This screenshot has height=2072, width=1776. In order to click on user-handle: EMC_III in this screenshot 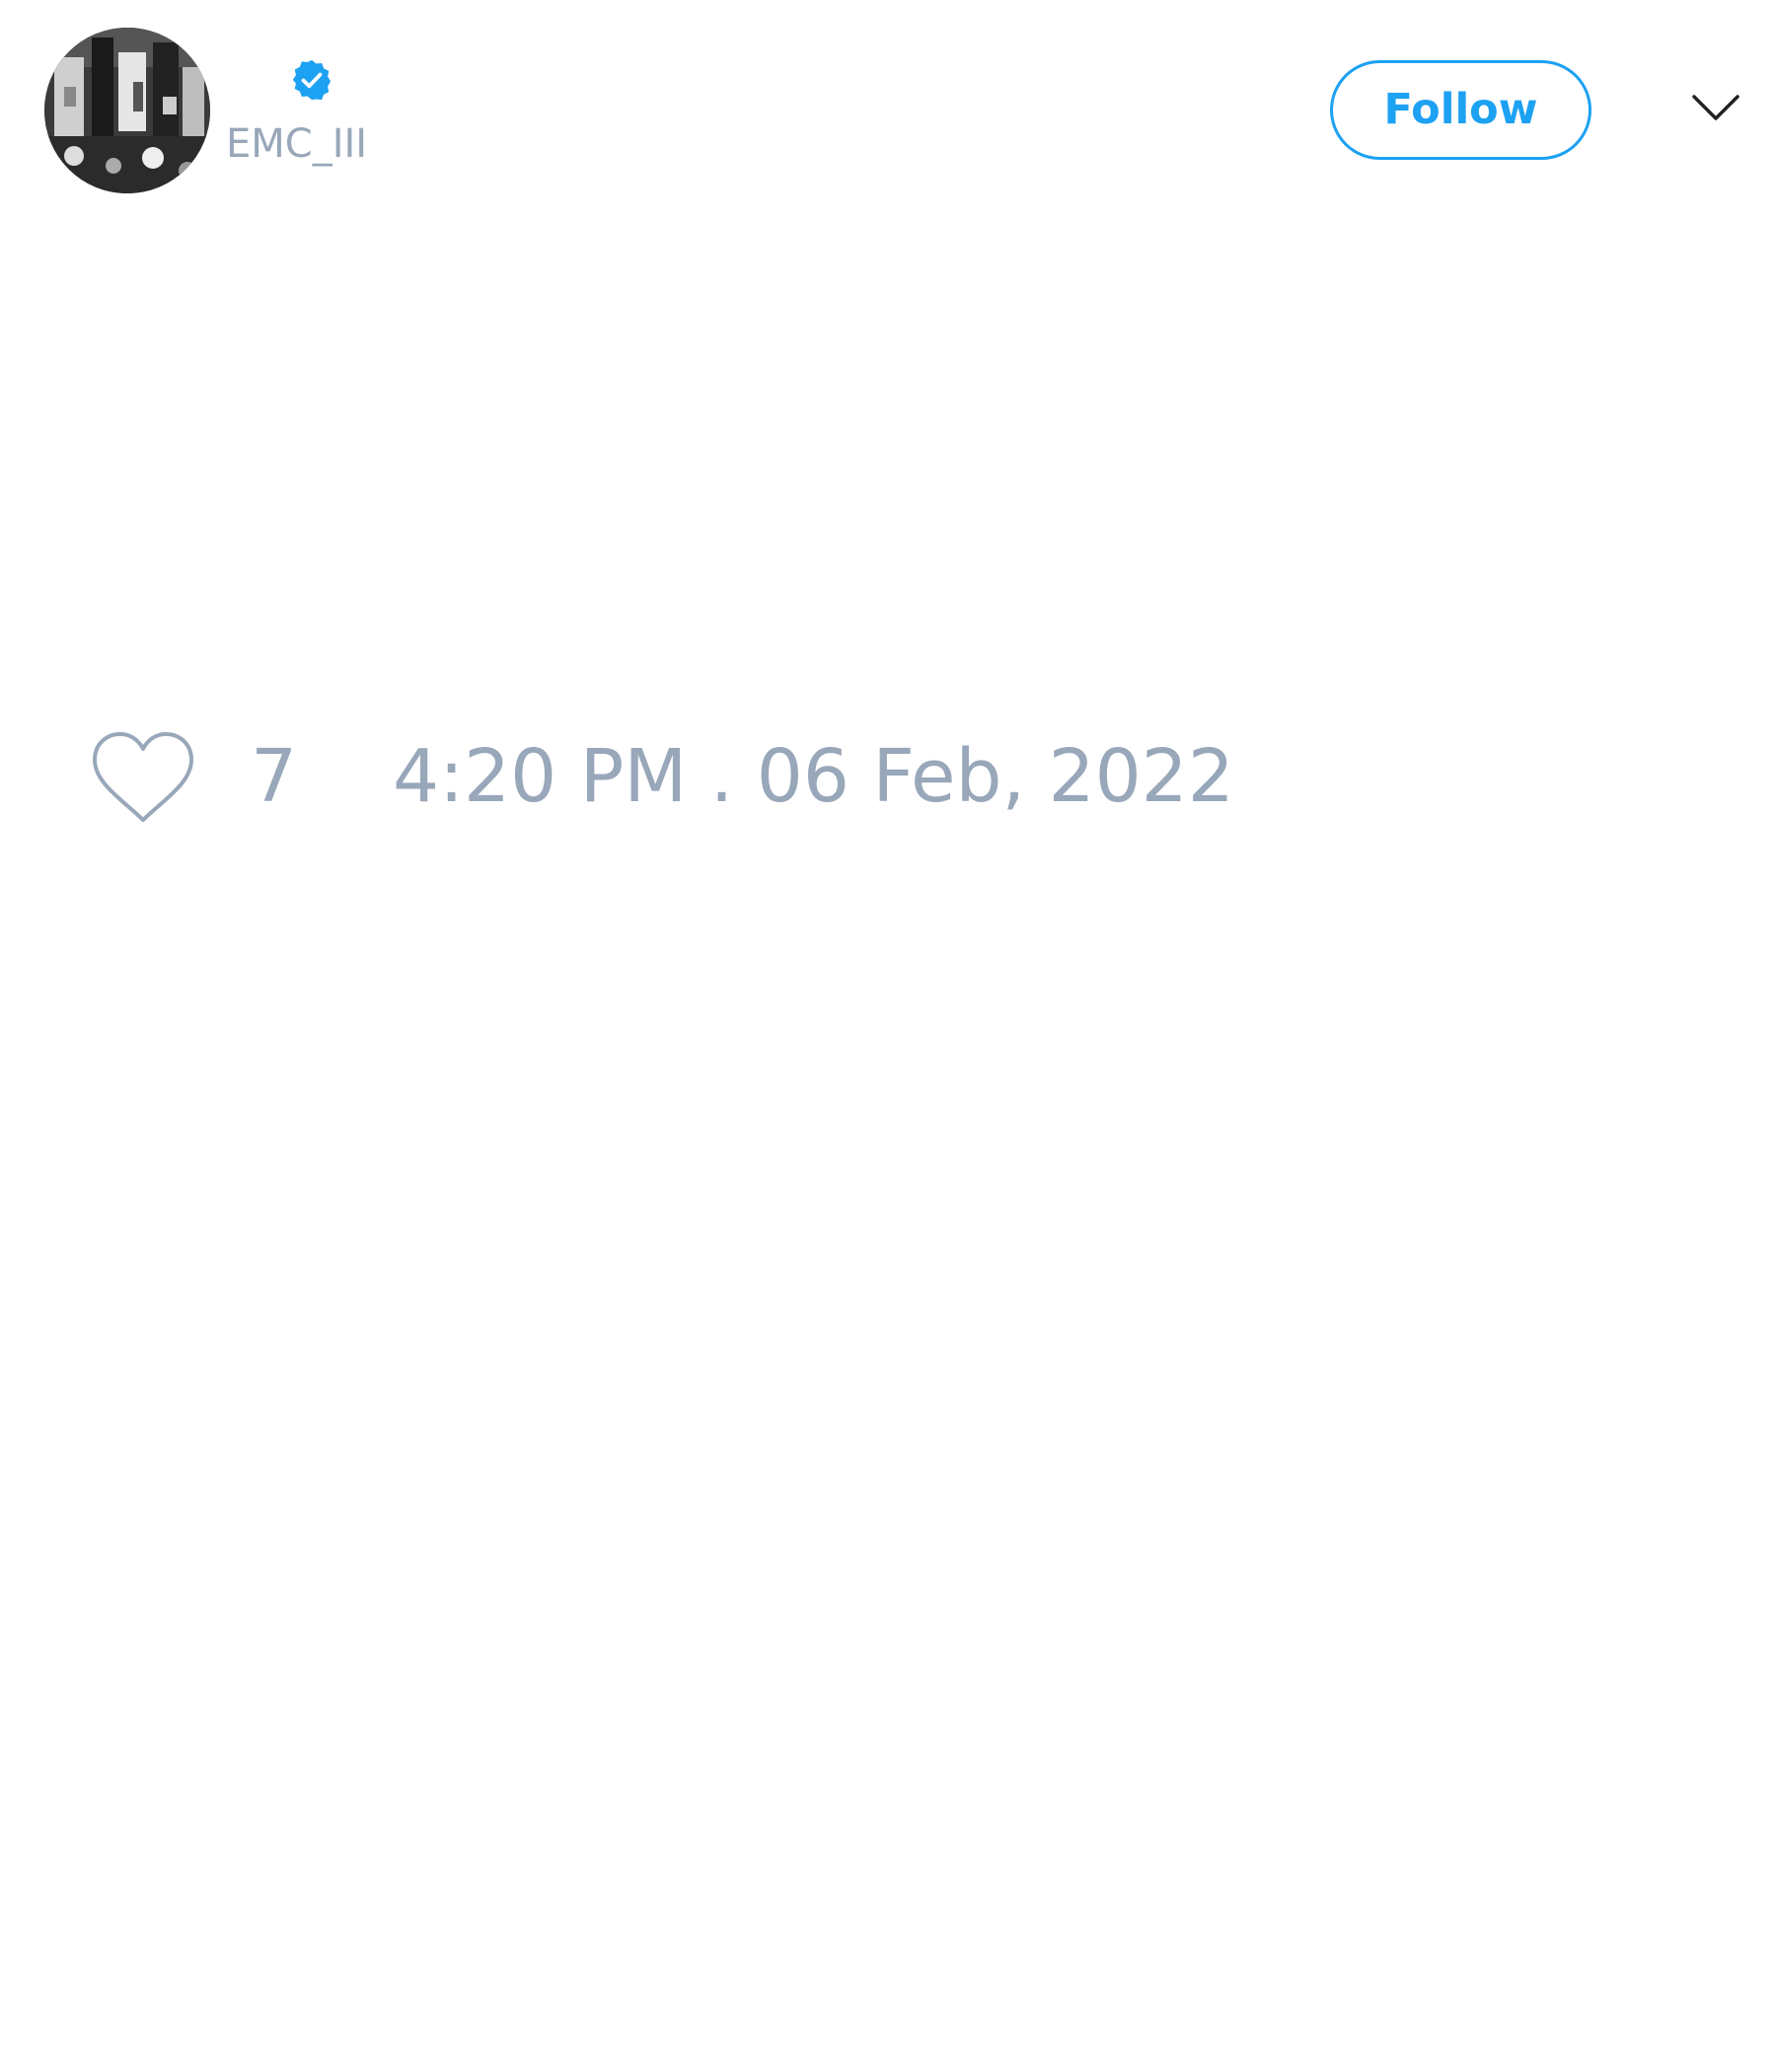, I will do `click(296, 144)`.